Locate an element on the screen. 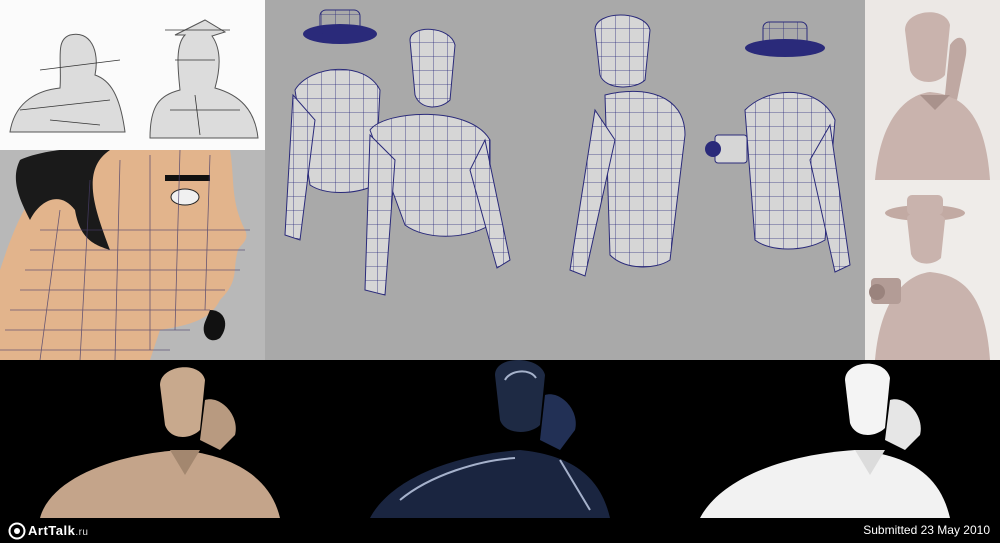 Image resolution: width=1000 pixels, height=543 pixels. concept-sketch-panel is located at coordinates (132, 75).